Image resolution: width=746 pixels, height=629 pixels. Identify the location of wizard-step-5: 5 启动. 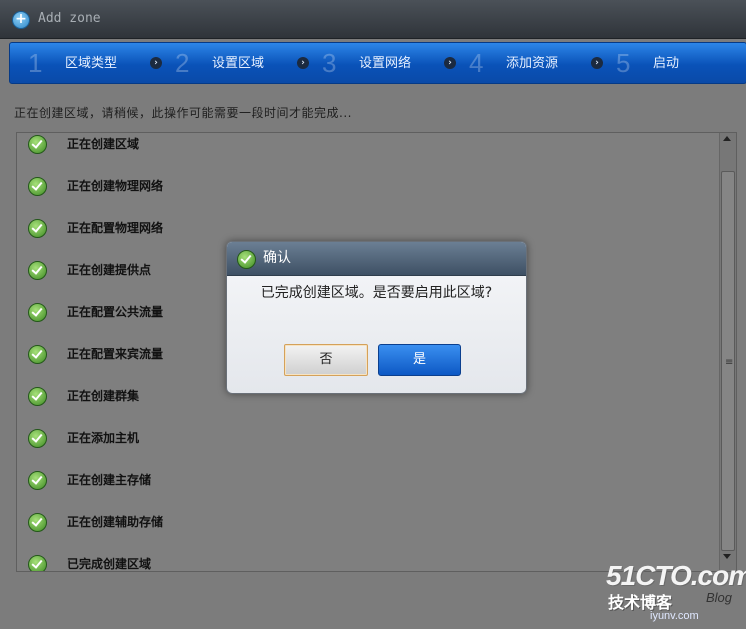
(671, 63).